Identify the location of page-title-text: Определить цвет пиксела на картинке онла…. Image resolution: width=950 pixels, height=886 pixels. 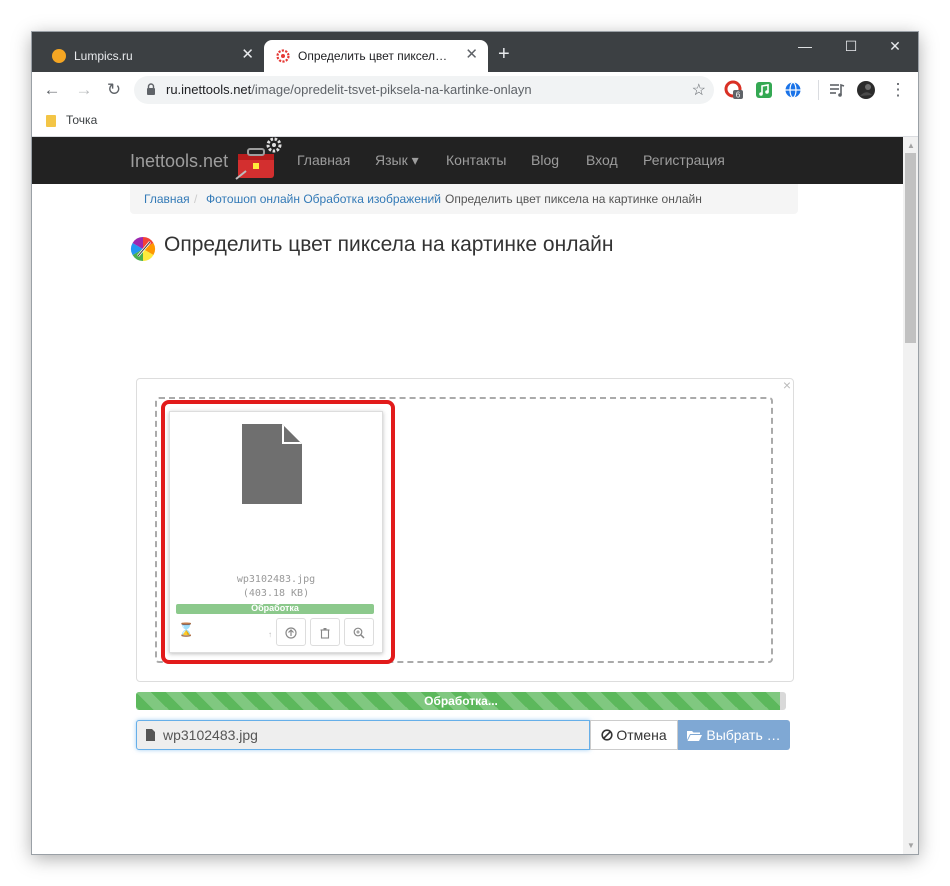
(389, 244).